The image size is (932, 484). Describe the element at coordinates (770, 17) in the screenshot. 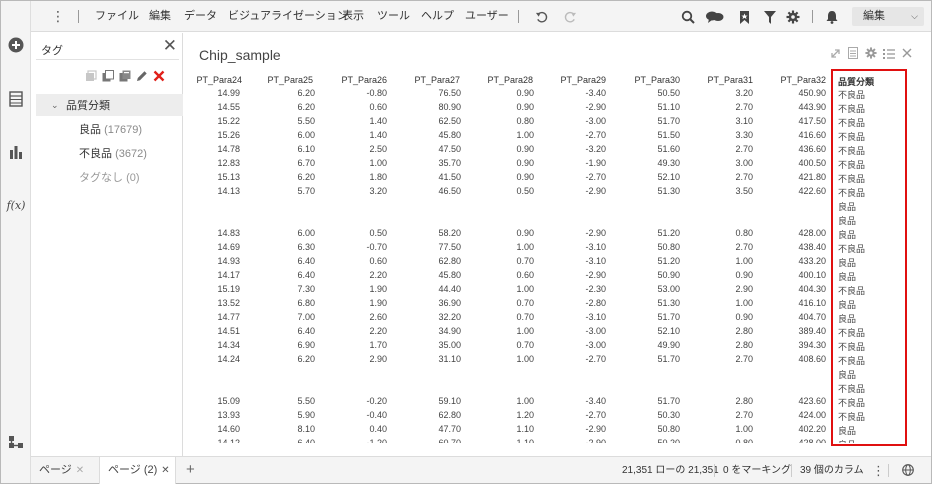

I see `filter-icon` at that location.